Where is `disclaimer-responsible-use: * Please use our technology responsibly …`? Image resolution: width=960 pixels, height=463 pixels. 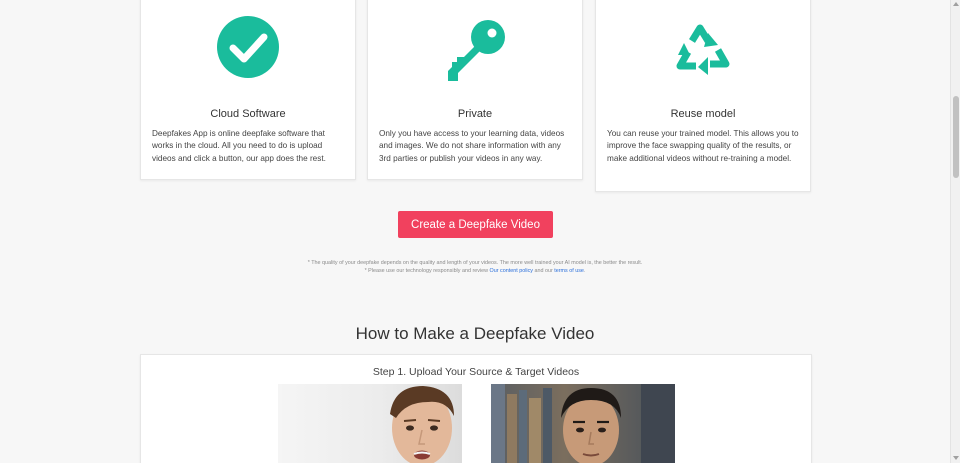
disclaimer-responsible-use: * Please use our technology responsibly … is located at coordinates (475, 271).